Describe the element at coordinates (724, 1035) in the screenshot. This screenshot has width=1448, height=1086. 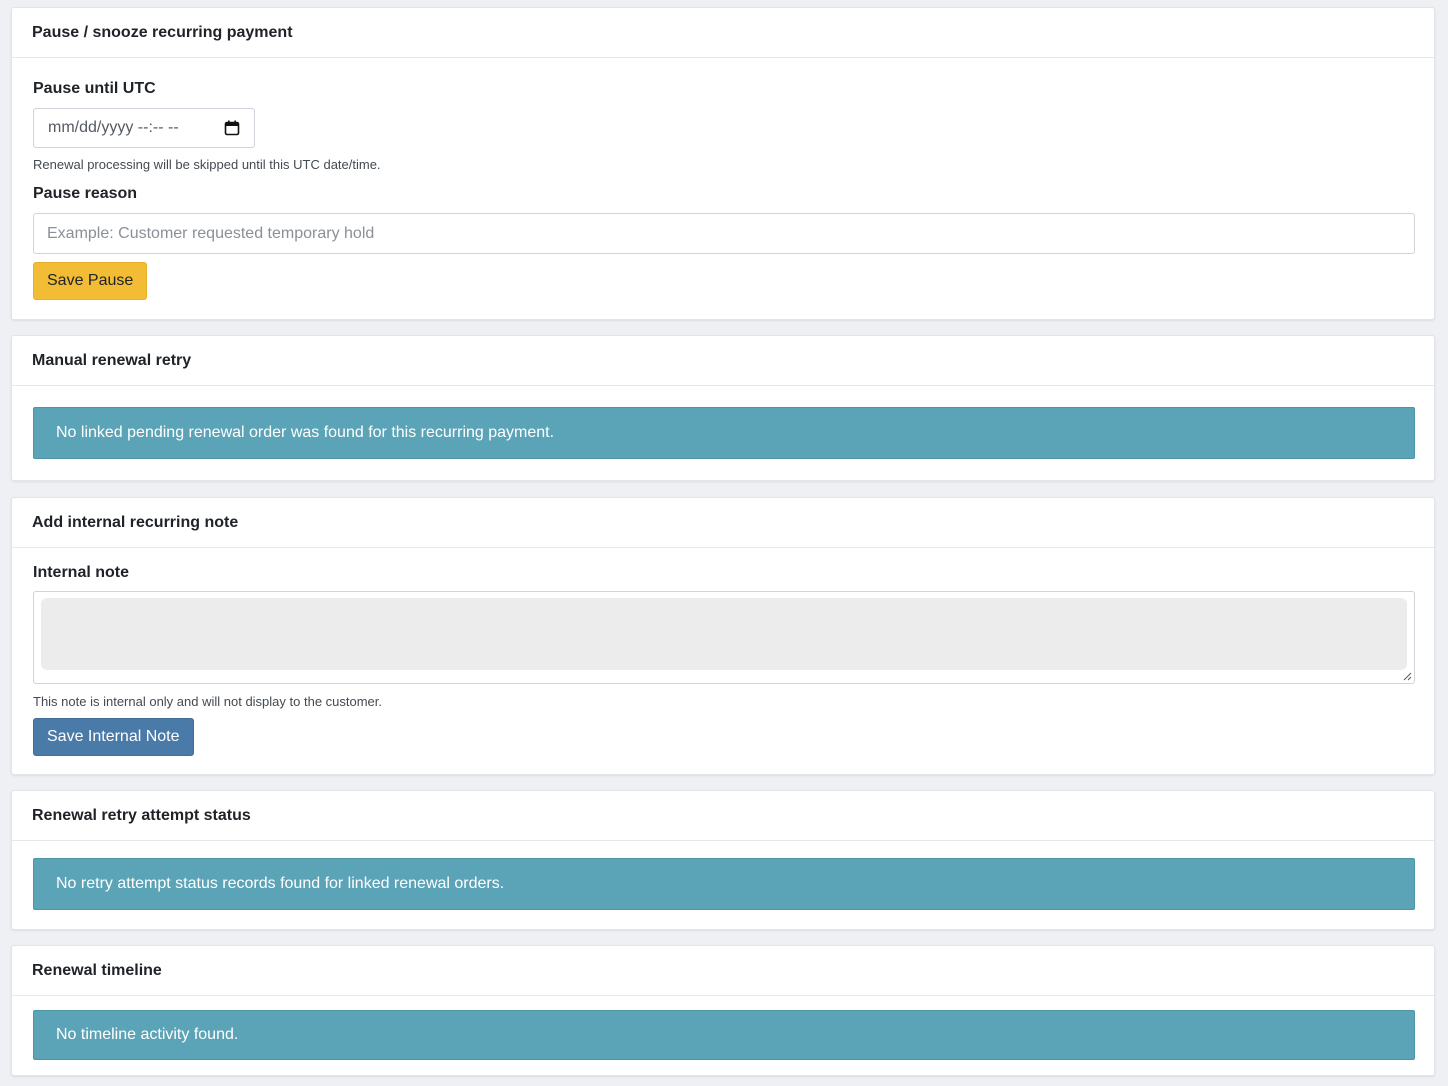
I see `timeline-info-alert: No timeline activity found.` at that location.